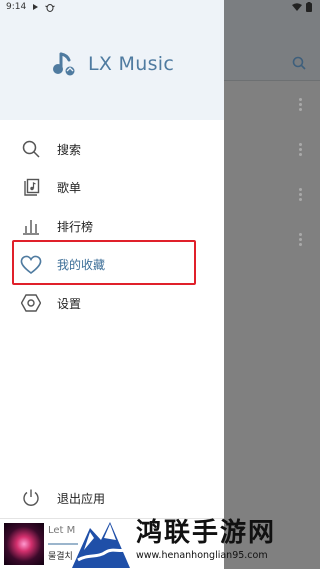 The height and width of the screenshot is (569, 320). What do you see at coordinates (81, 498) in the screenshot?
I see `exit-label: 退出应用` at bounding box center [81, 498].